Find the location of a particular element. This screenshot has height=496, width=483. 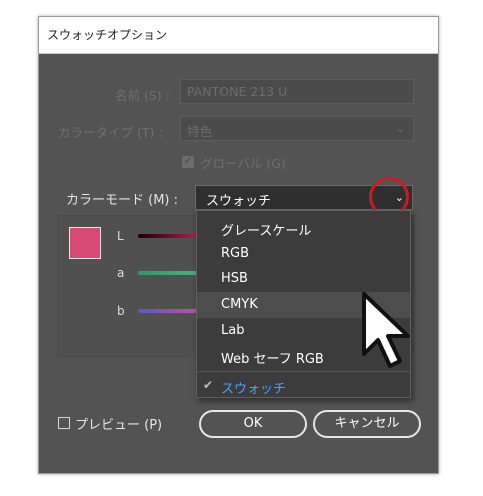

color-mode-label: カラーモード (M) : is located at coordinates (122, 200).